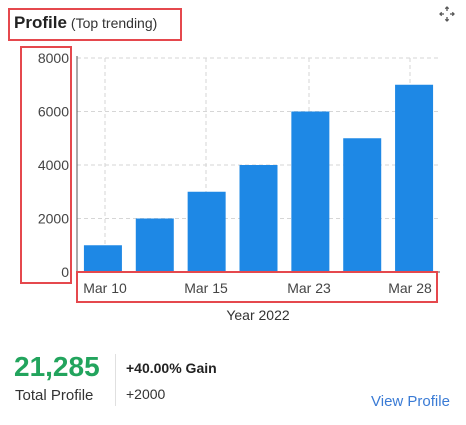 The width and height of the screenshot is (466, 425). Describe the element at coordinates (258, 315) in the screenshot. I see `x-axis-title: Year 2022` at that location.